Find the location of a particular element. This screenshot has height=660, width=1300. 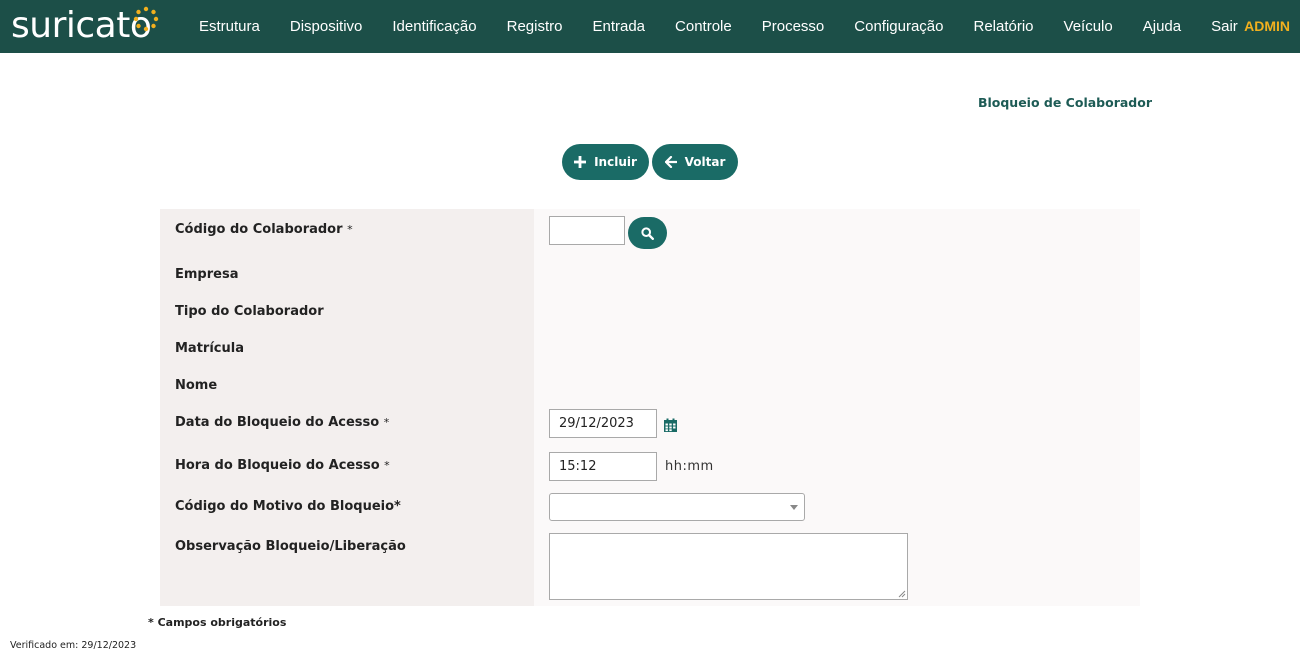

nav-item-relatorio: Relatório is located at coordinates (1004, 26).